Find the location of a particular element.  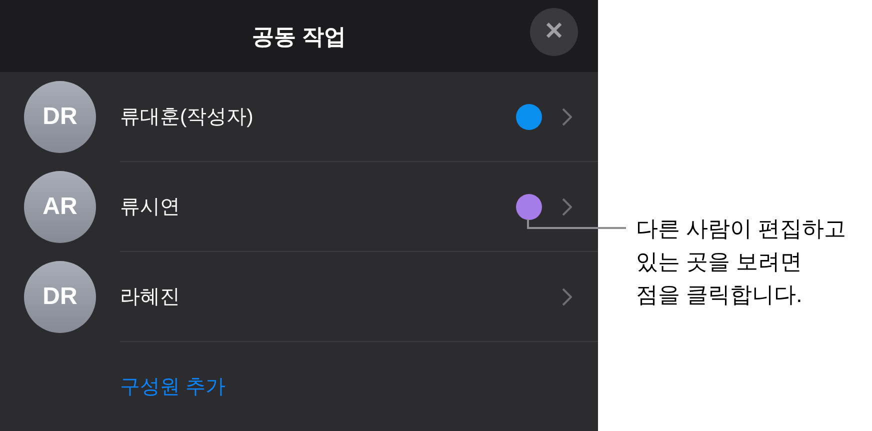

add-member-link: 구성원 추가 is located at coordinates (173, 387).